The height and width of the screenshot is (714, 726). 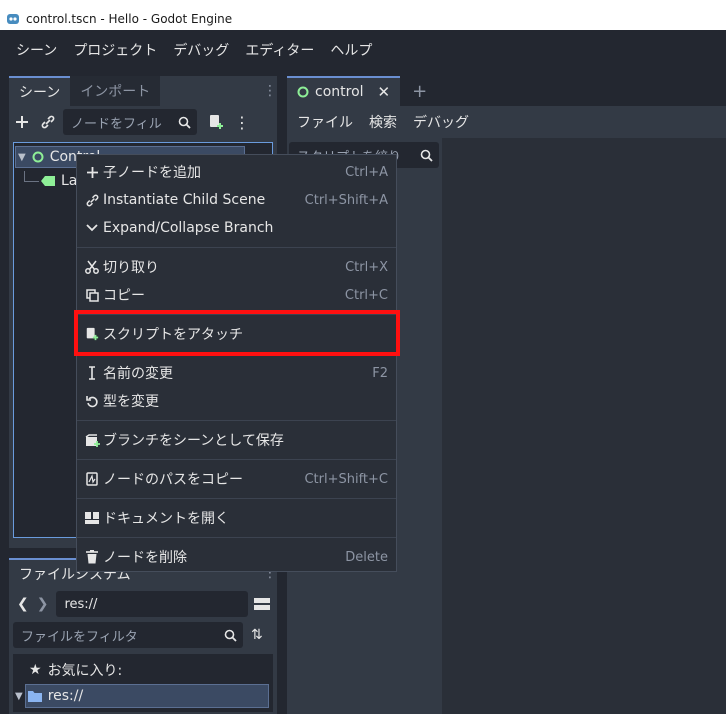 What do you see at coordinates (419, 91) in the screenshot?
I see `add-tab-plus-icon: +` at bounding box center [419, 91].